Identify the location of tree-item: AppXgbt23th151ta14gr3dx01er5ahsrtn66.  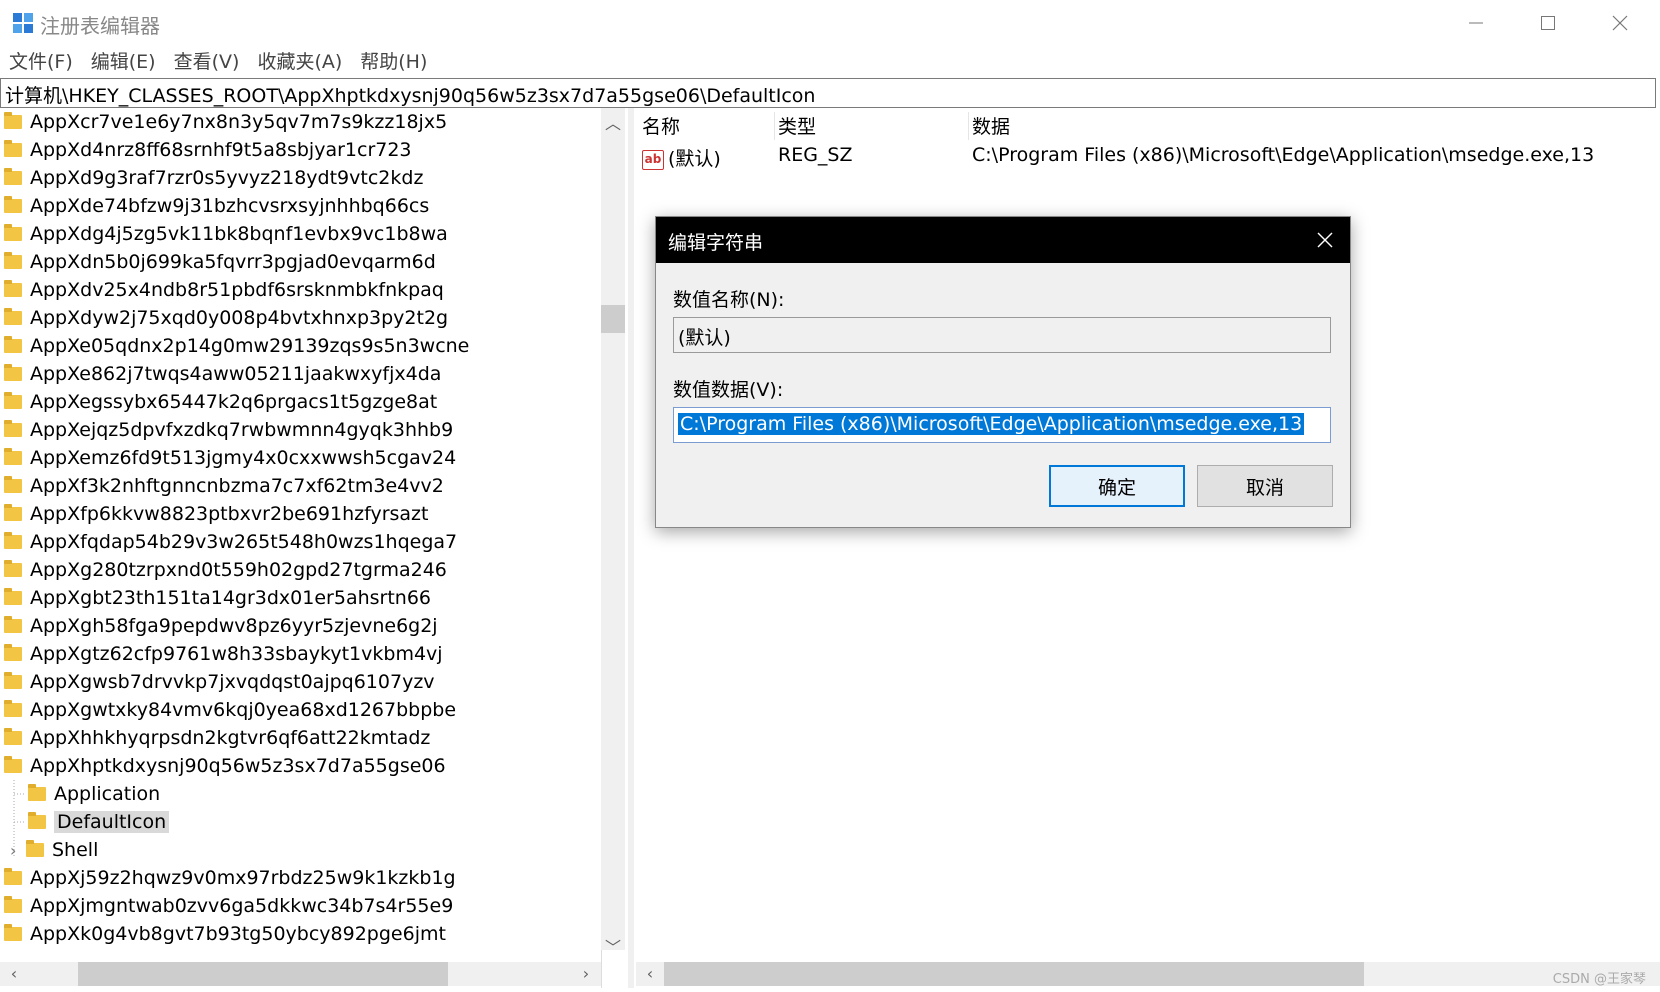
(217, 598).